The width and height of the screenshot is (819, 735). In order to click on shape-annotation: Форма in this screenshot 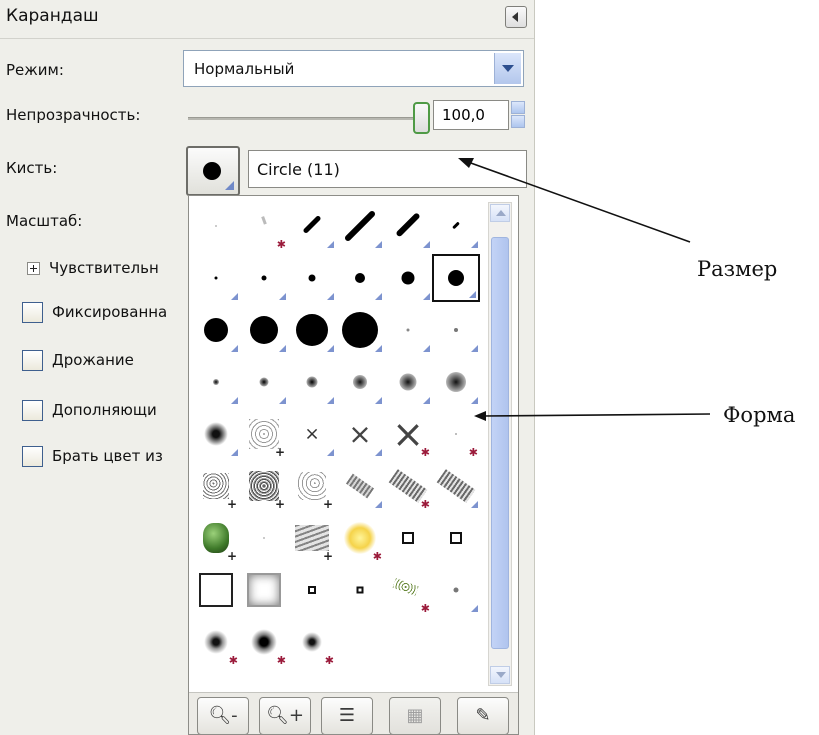, I will do `click(759, 415)`.